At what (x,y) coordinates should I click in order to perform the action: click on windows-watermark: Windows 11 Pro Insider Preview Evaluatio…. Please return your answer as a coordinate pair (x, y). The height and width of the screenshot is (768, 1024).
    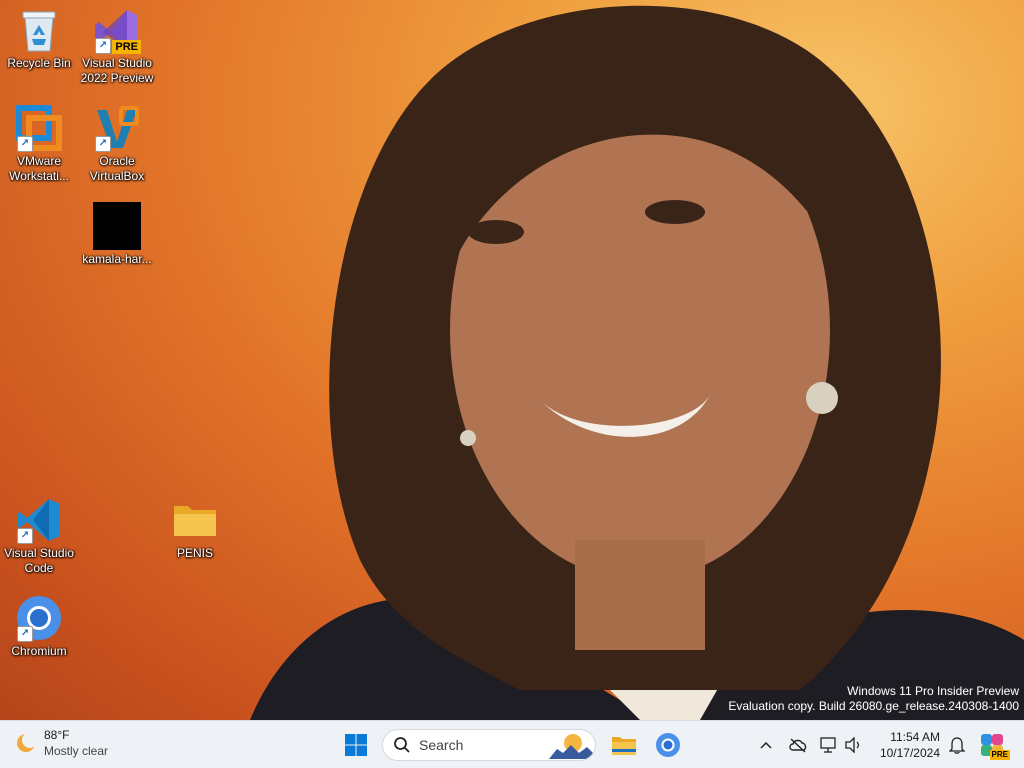
    Looking at the image, I should click on (873, 699).